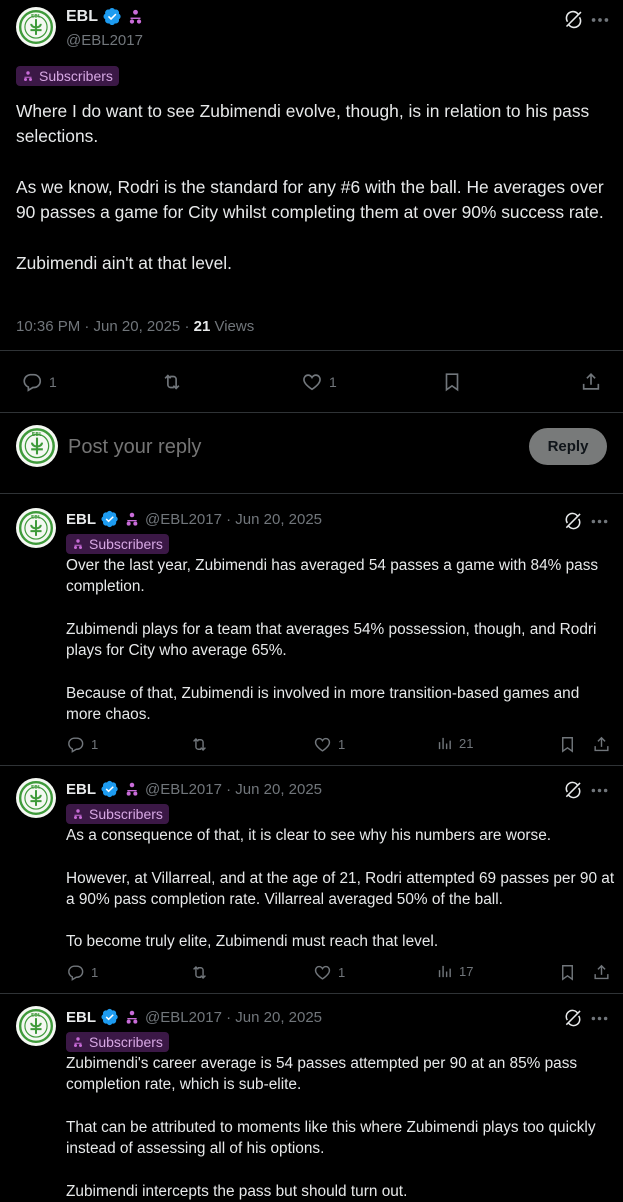  I want to click on post-meta: 10:36 PM · Jun 20, 2025 · 21 Views, so click(135, 326).